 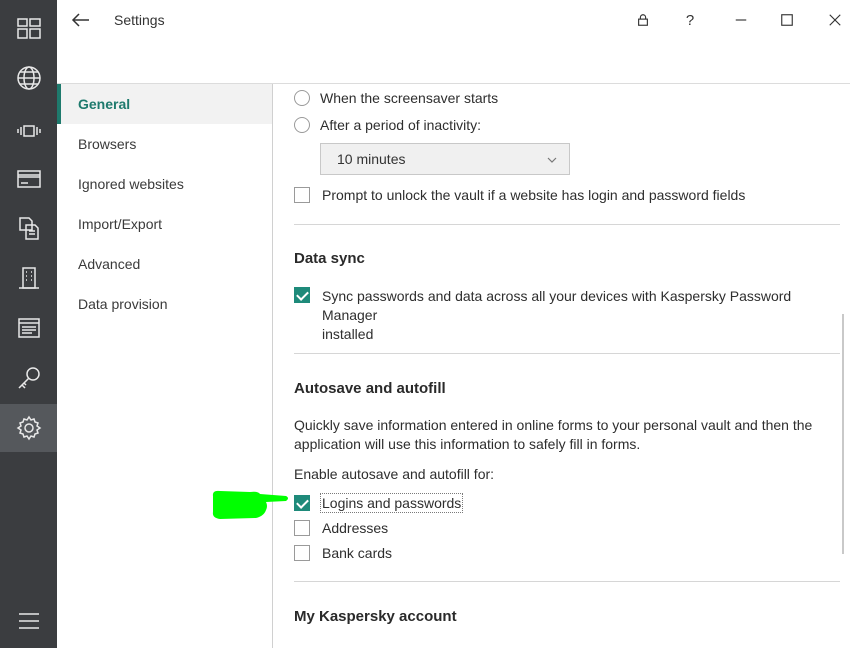 What do you see at coordinates (28, 378) in the screenshot?
I see `key-icon` at bounding box center [28, 378].